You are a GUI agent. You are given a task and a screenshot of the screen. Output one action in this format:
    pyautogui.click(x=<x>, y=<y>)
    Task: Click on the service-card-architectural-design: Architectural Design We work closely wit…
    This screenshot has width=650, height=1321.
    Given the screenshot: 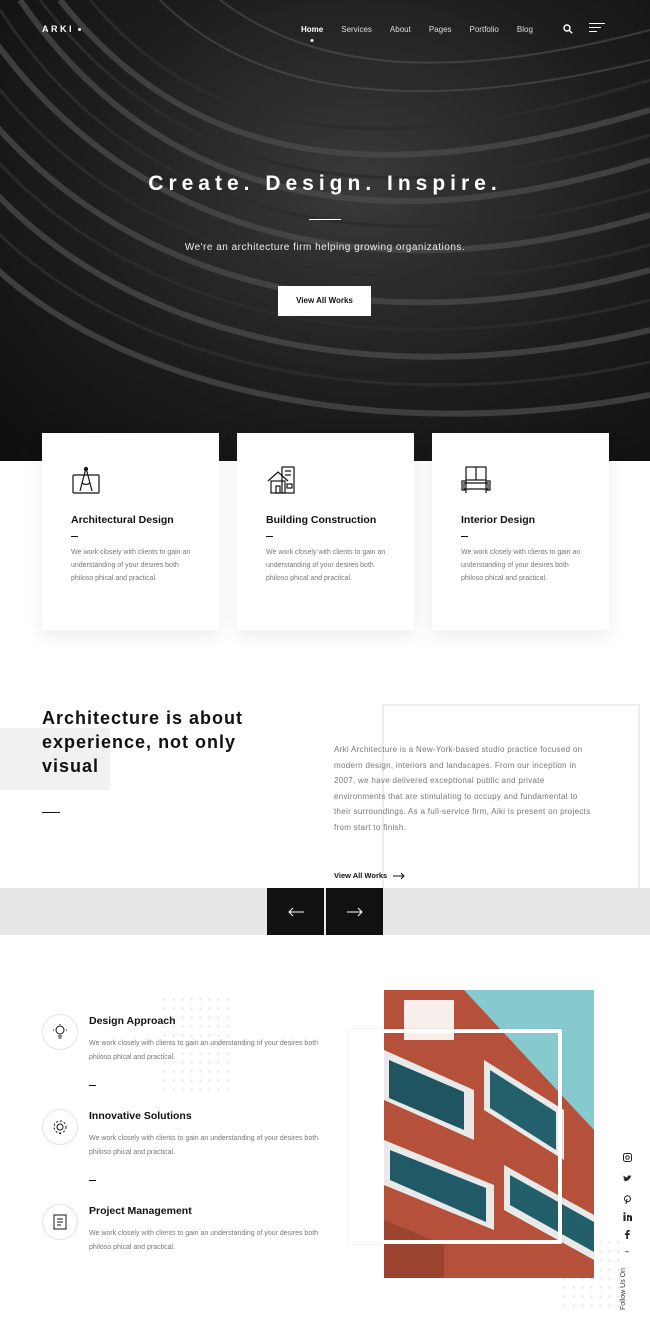 What is the action you would take?
    pyautogui.click(x=130, y=531)
    